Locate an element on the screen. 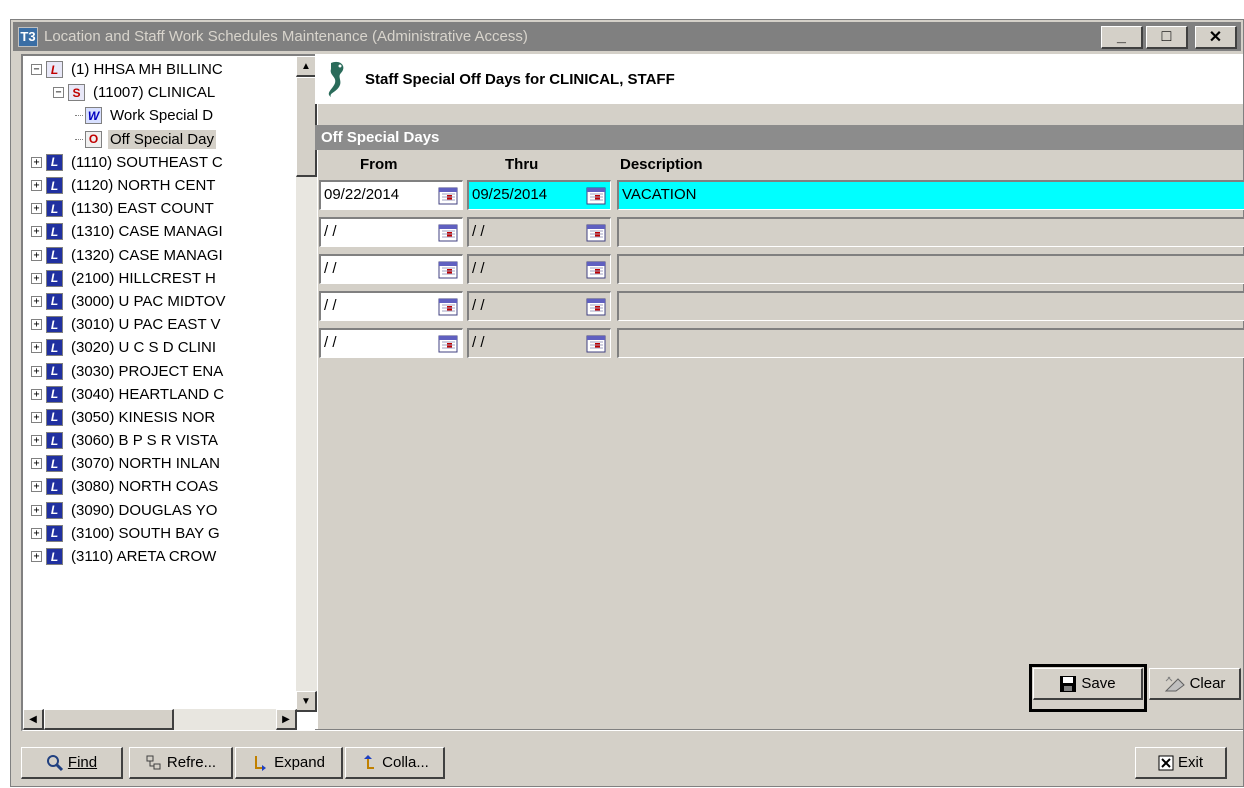 The image size is (1244, 788). find-button: Find is located at coordinates (72, 763).